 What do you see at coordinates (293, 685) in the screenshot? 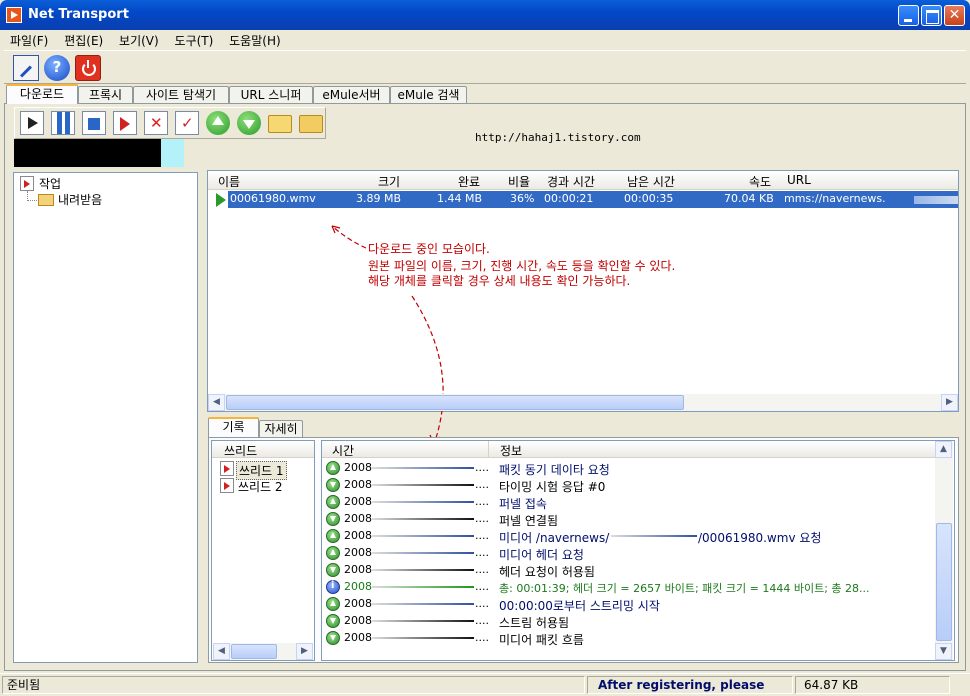
I see `status-text: 준비됨` at bounding box center [293, 685].